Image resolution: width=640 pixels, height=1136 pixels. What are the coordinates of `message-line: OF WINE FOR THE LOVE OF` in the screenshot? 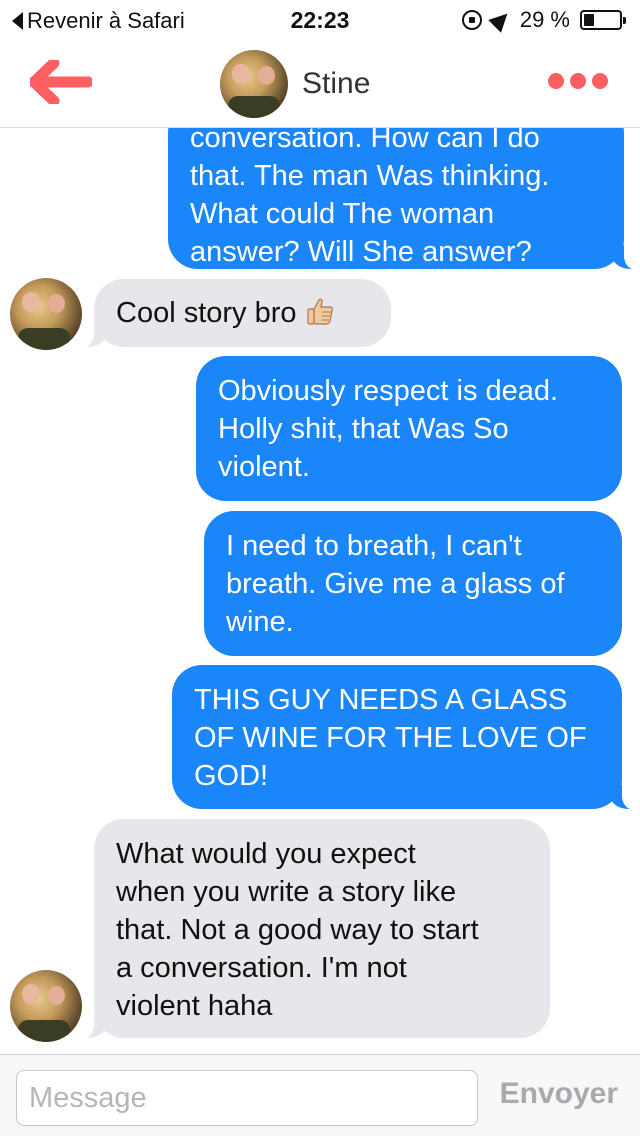 It's located at (390, 738).